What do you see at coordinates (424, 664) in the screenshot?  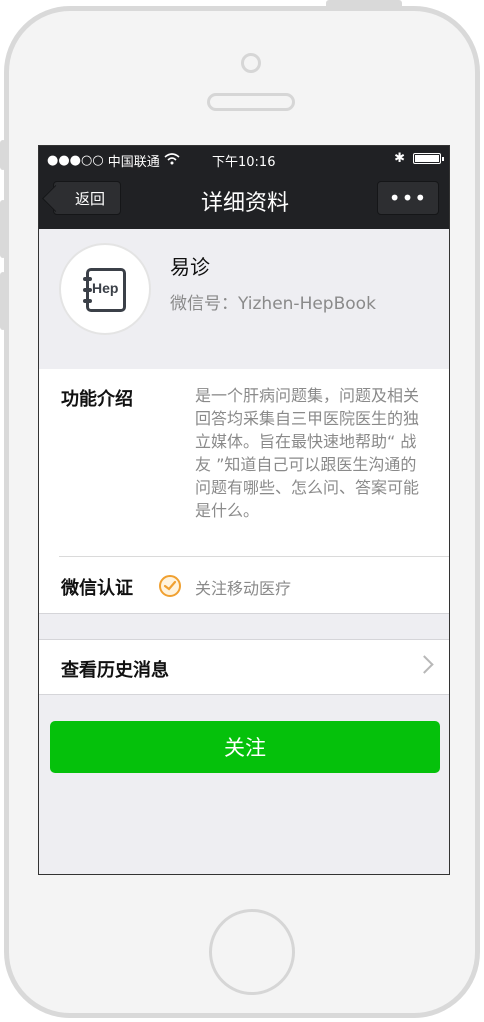 I see `chevron-right-icon` at bounding box center [424, 664].